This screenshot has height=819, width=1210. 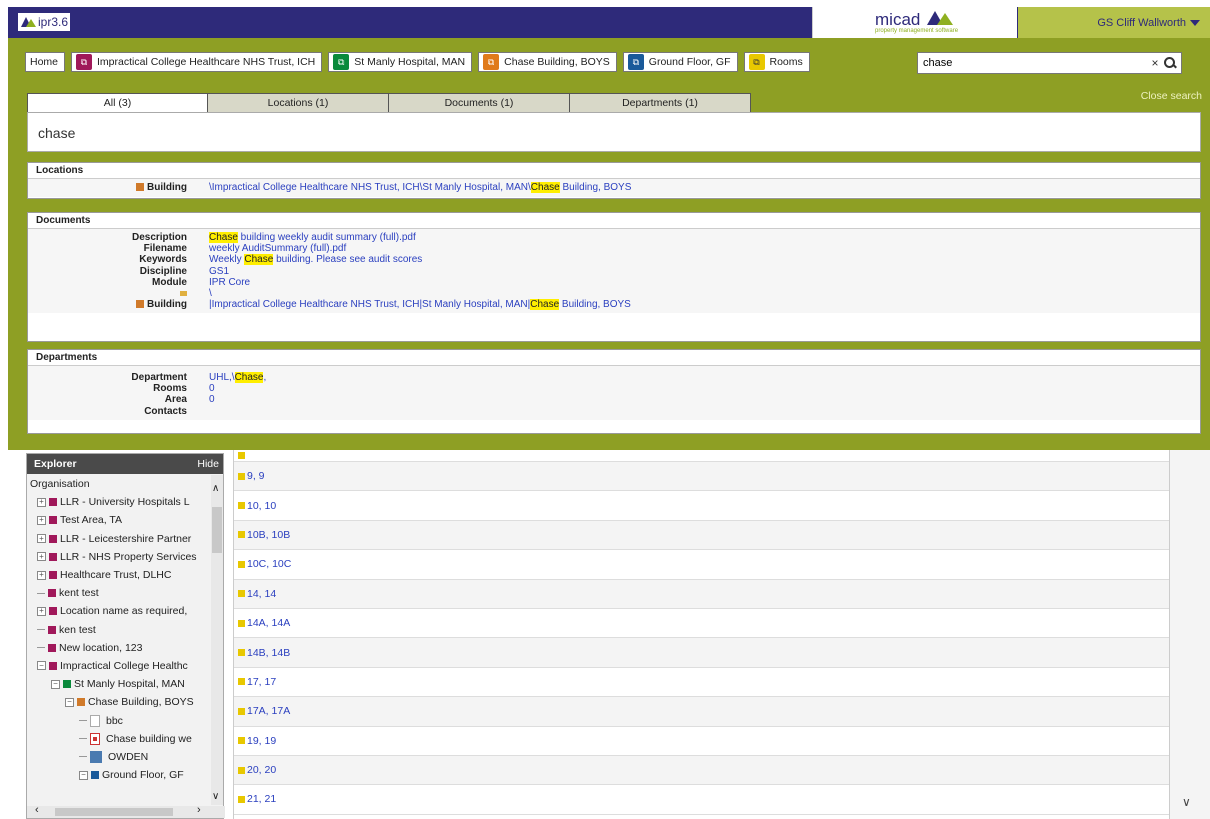 I want to click on tab-departments: Departments (1), so click(x=660, y=102).